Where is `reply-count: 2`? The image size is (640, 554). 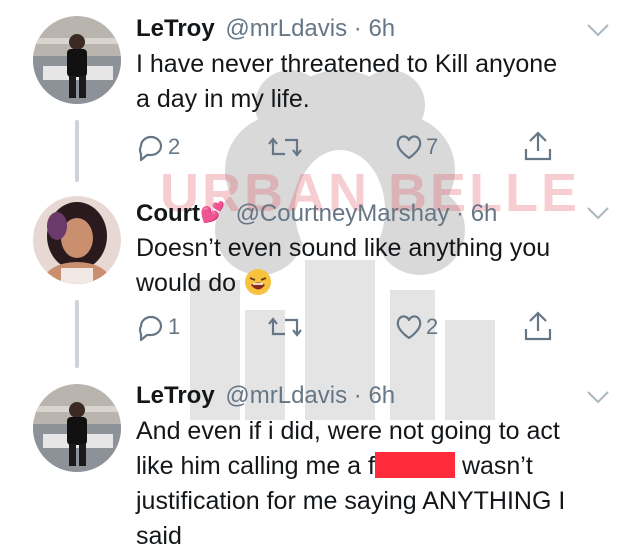 reply-count: 2 is located at coordinates (174, 146).